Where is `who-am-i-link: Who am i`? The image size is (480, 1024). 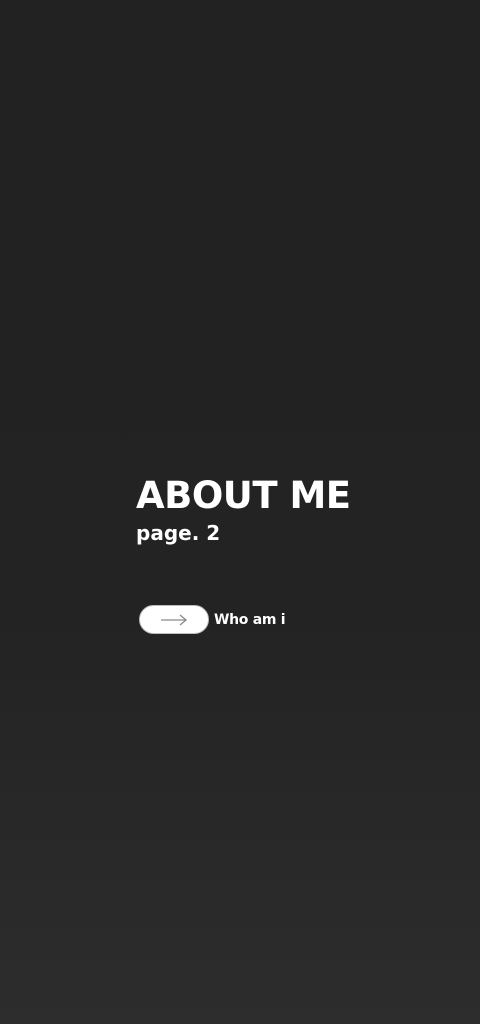
who-am-i-link: Who am i is located at coordinates (212, 619).